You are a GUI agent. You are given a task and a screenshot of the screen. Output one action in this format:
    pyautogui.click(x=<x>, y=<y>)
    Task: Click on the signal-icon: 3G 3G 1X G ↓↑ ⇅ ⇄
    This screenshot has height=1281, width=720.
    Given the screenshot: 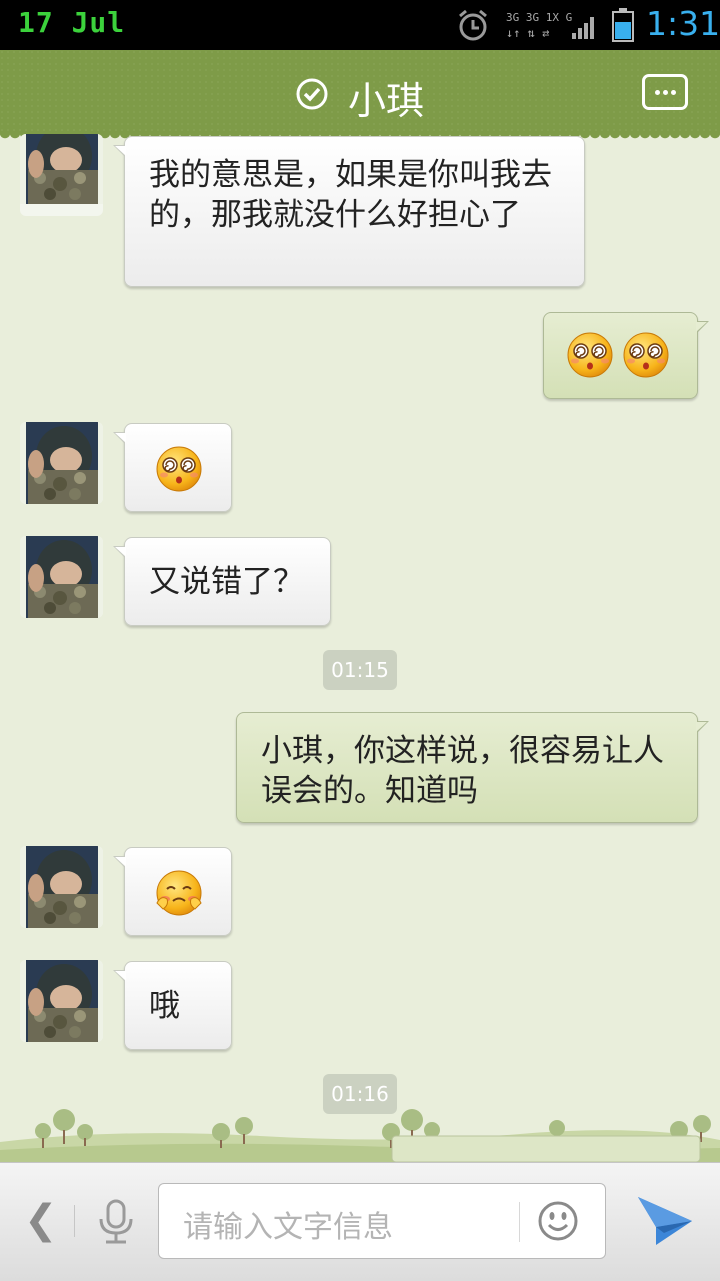 What is the action you would take?
    pyautogui.click(x=550, y=25)
    